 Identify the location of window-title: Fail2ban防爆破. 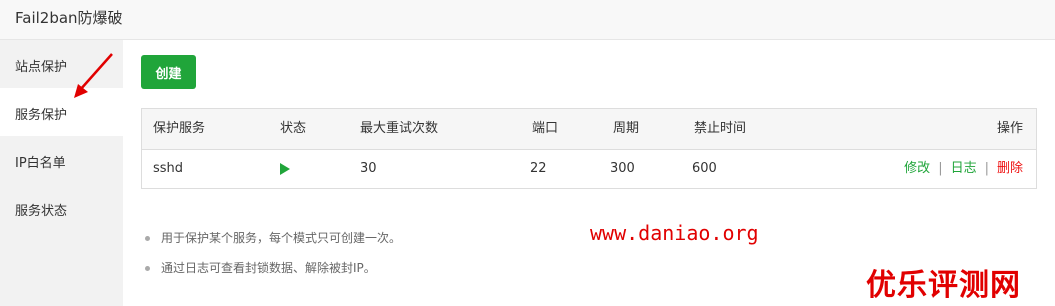
(69, 18).